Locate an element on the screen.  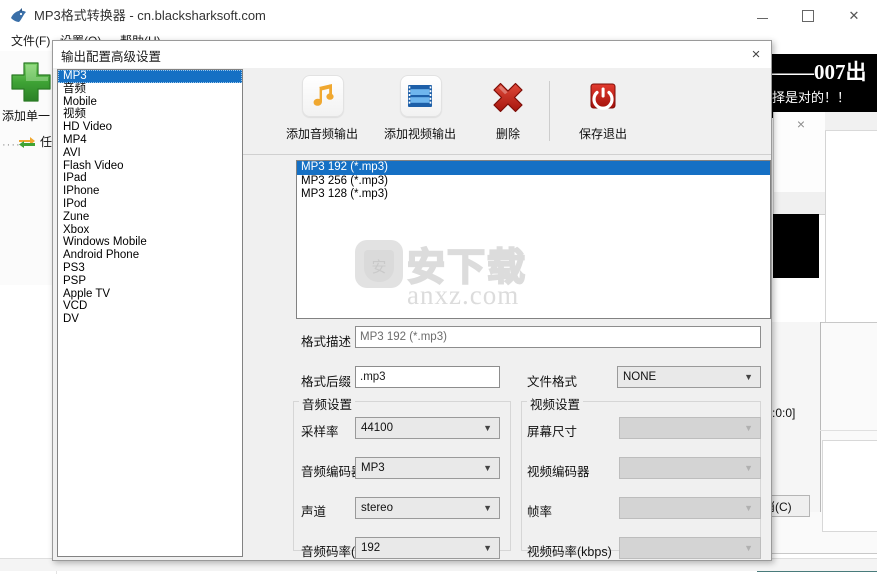
format-list-item: DV is located at coordinates (150, 319).